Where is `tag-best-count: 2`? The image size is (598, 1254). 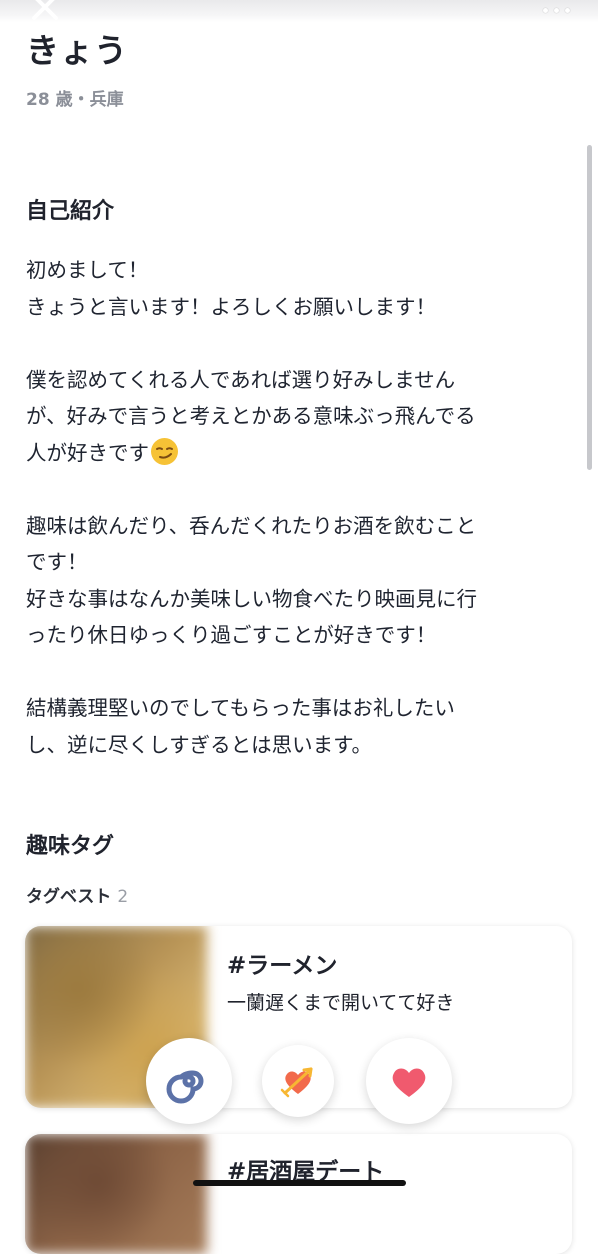
tag-best-count: 2 is located at coordinates (123, 897).